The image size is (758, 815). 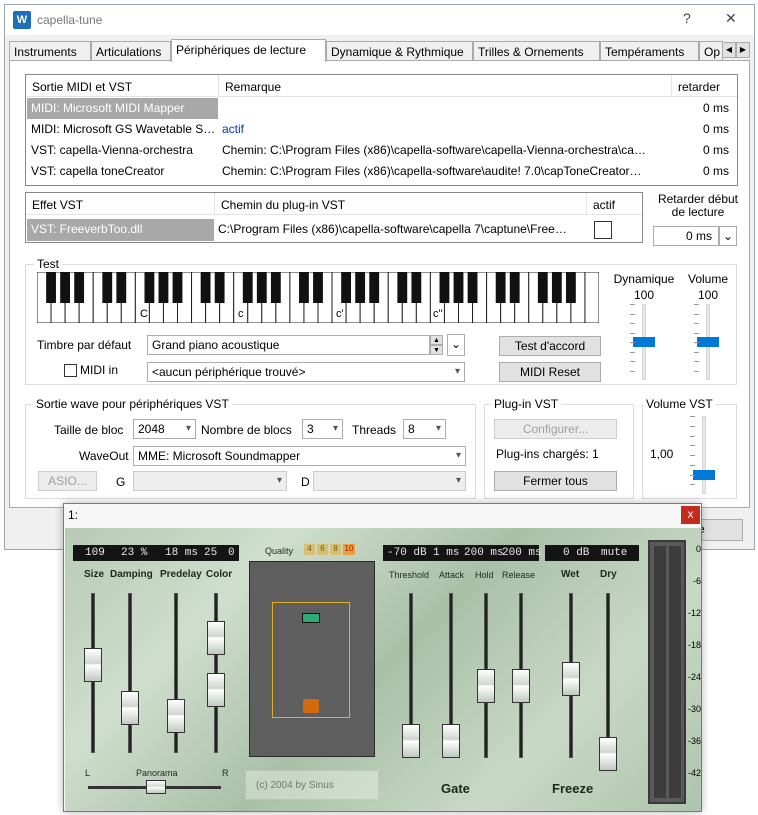 I want to click on block-count-select: 3 ▾, so click(x=322, y=429).